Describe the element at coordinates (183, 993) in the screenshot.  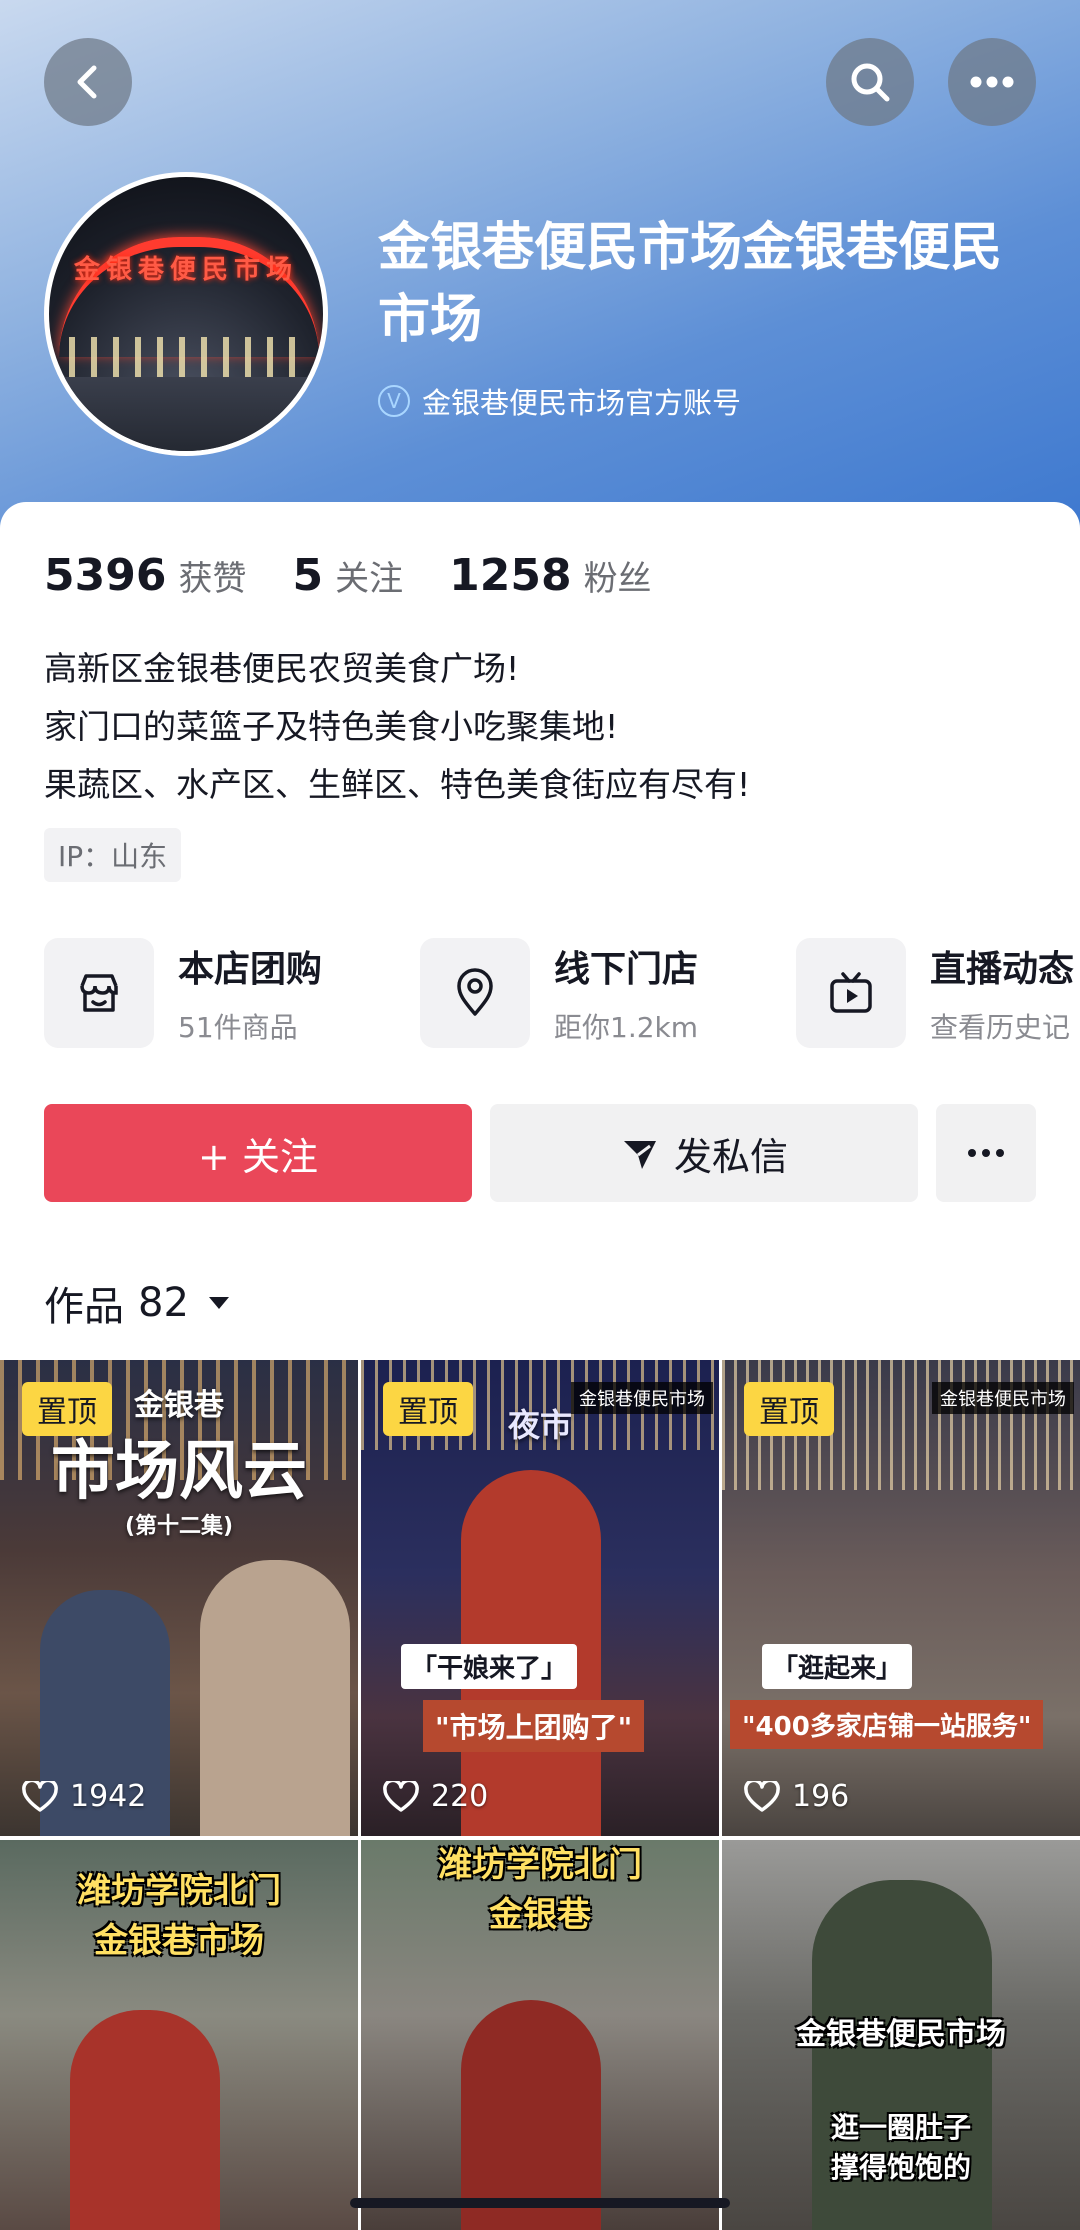
I see `feature-group-buy: 本店团购 51件商品` at that location.